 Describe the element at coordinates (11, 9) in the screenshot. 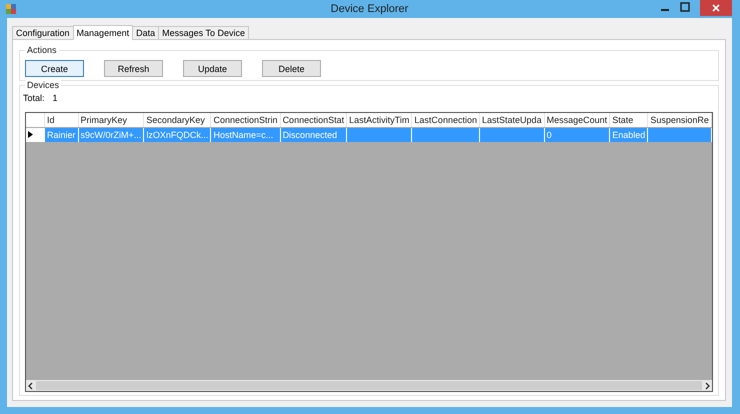

I see `app-icon` at that location.